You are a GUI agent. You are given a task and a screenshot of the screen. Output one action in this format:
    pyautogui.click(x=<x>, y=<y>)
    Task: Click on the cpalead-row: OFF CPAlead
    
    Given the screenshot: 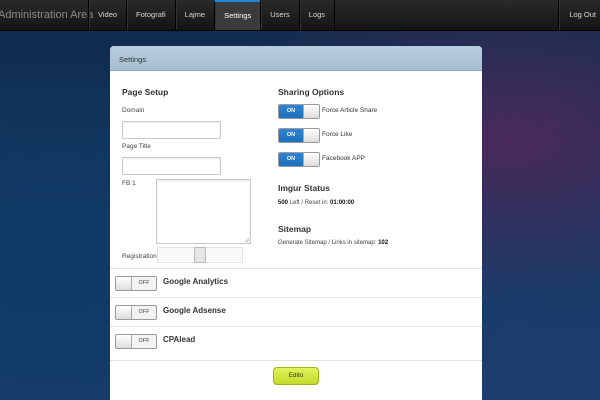 What is the action you would take?
    pyautogui.click(x=296, y=341)
    